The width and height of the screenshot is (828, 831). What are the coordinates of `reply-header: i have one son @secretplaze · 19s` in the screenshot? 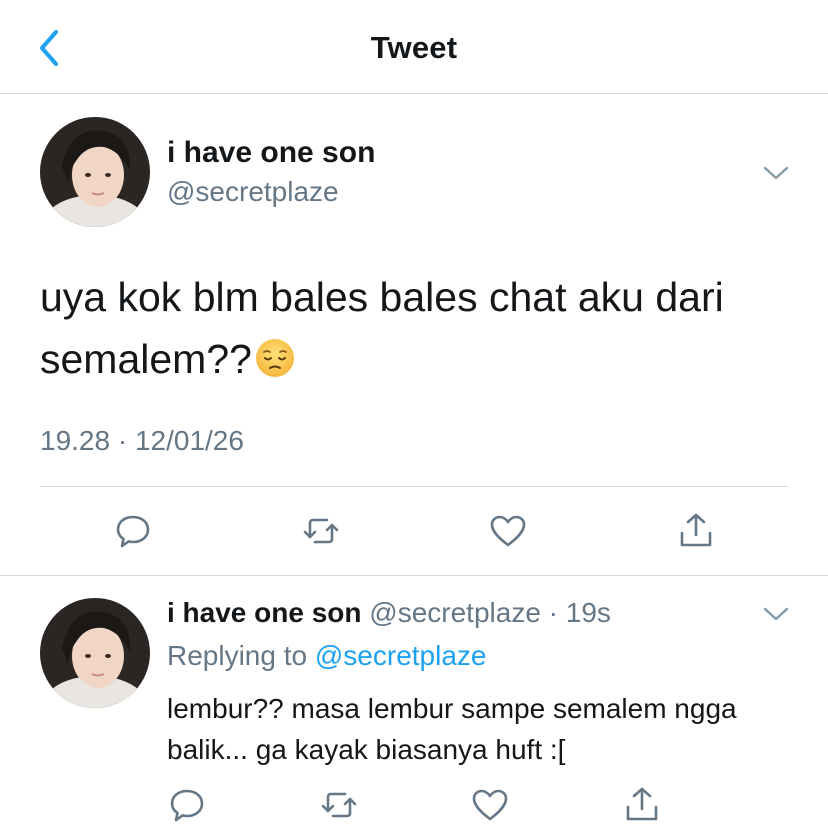 It's located at (389, 613).